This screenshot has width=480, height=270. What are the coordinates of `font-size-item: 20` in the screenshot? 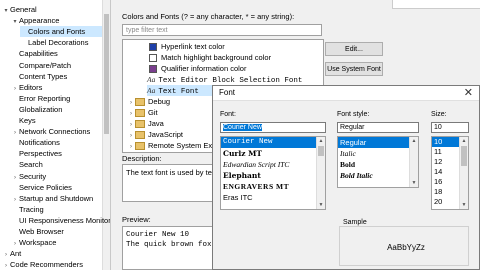 It's located at (445, 202).